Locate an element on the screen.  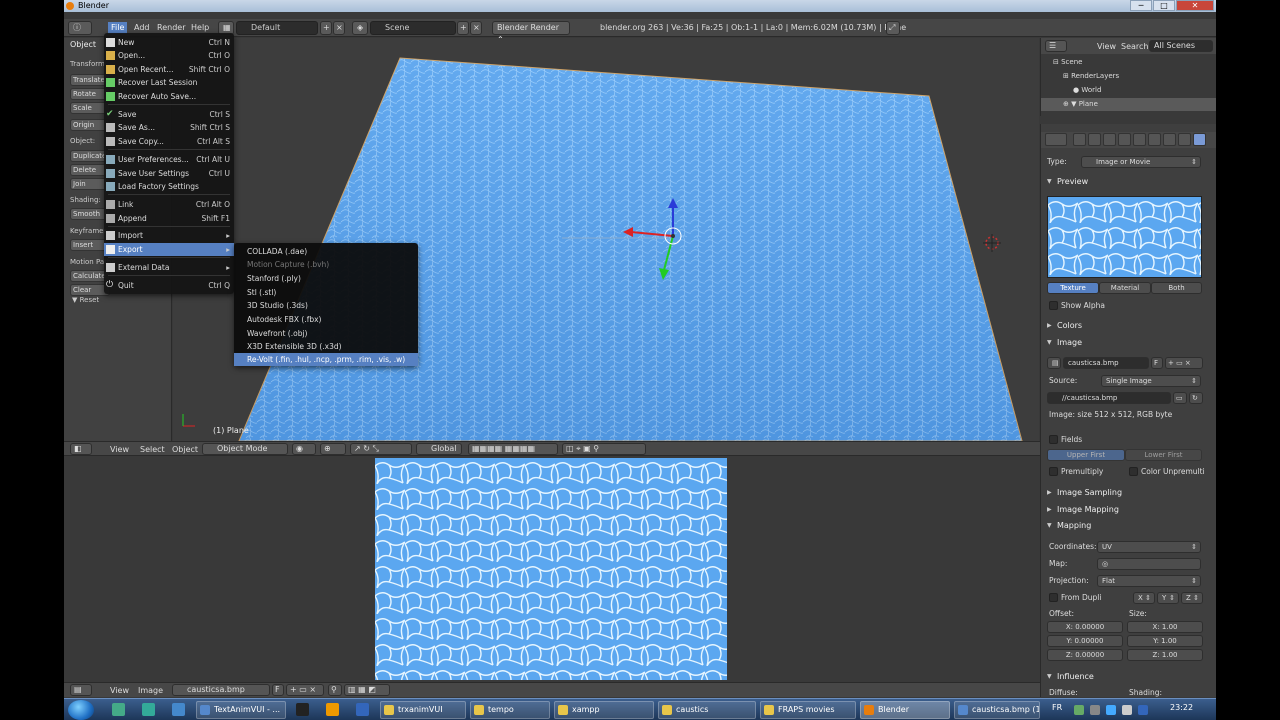
size-y-field: Y: 1.00 is located at coordinates (1165, 641).